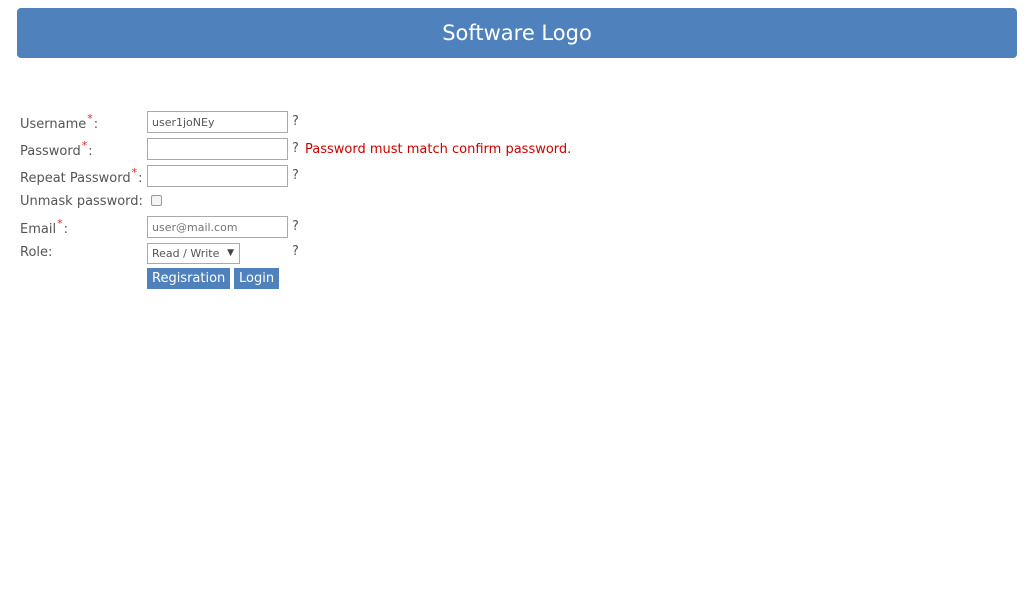  I want to click on username-input, so click(217, 122).